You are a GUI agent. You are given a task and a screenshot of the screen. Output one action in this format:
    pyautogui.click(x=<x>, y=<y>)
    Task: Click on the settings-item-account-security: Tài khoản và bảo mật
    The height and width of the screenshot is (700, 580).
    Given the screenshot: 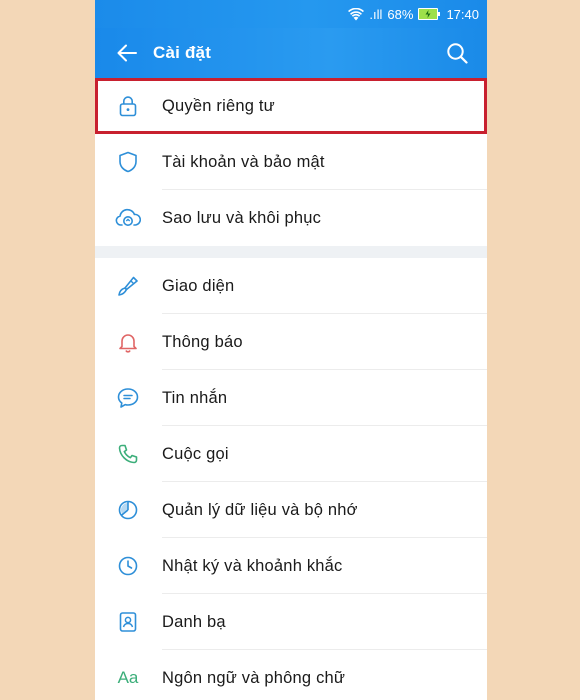 What is the action you would take?
    pyautogui.click(x=291, y=162)
    